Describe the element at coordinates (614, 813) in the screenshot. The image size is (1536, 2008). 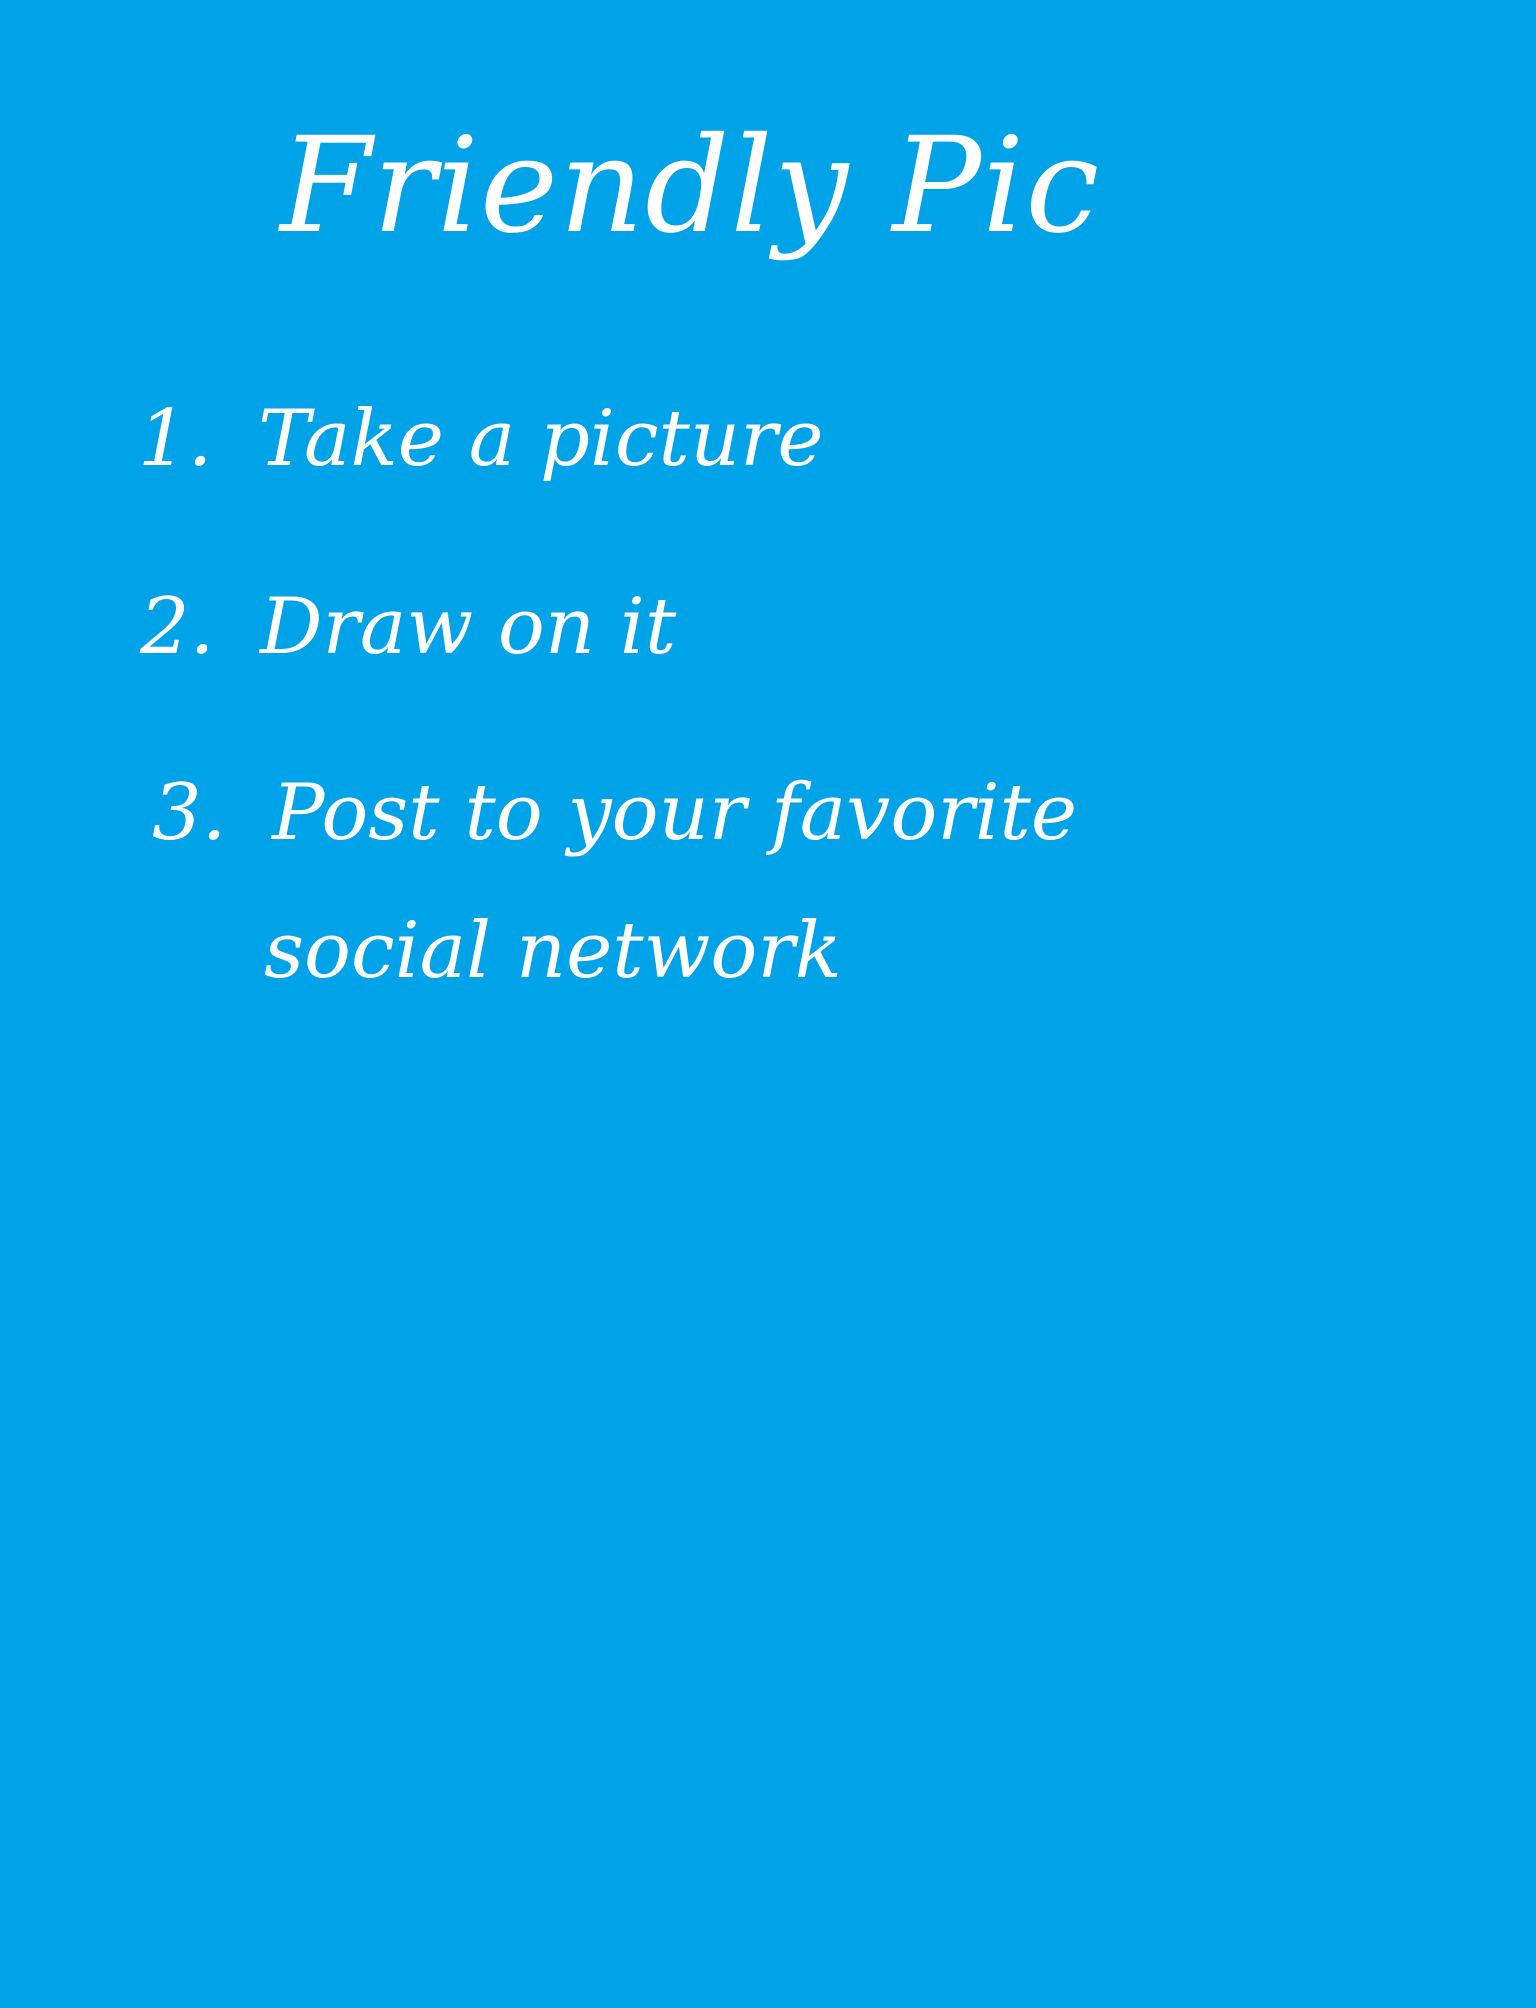
I see `step-3: 3. Post to your favorite` at that location.